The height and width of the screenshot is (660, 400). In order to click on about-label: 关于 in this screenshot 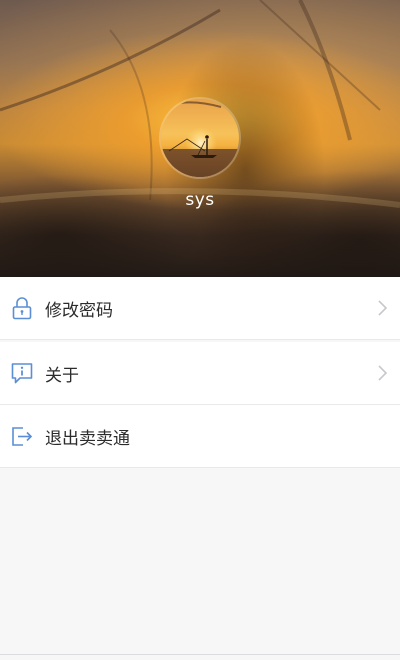, I will do `click(62, 375)`.